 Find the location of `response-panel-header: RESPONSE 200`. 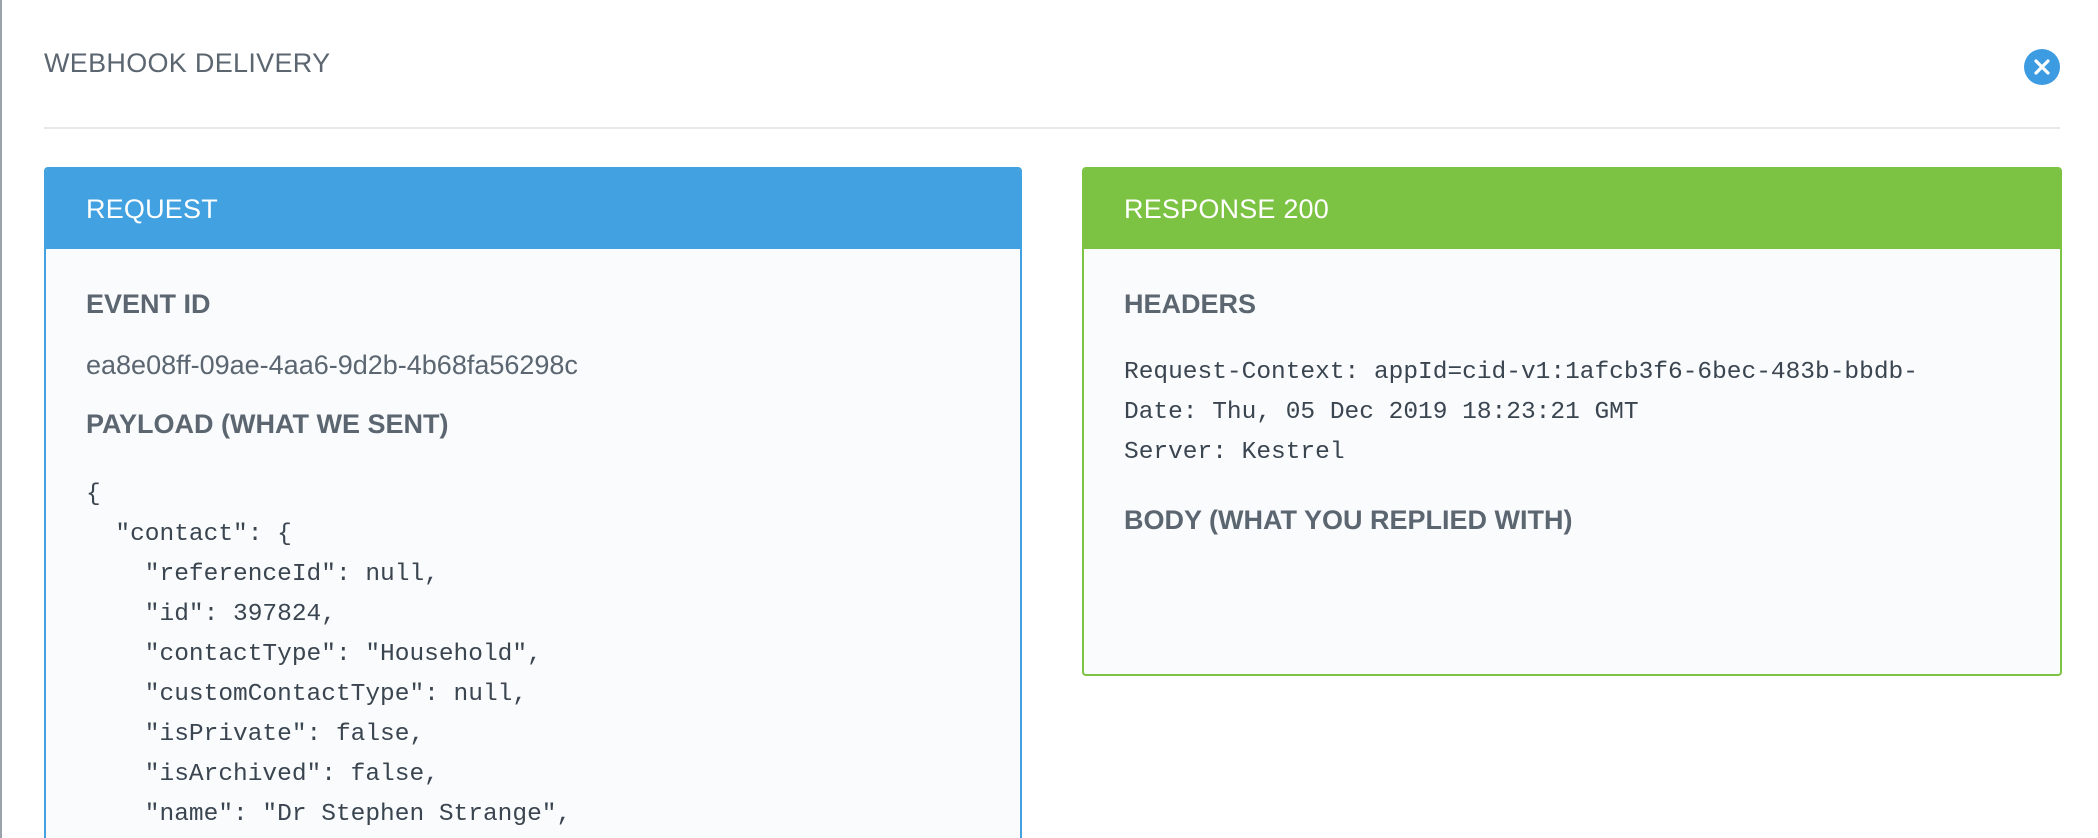

response-panel-header: RESPONSE 200 is located at coordinates (1572, 209).